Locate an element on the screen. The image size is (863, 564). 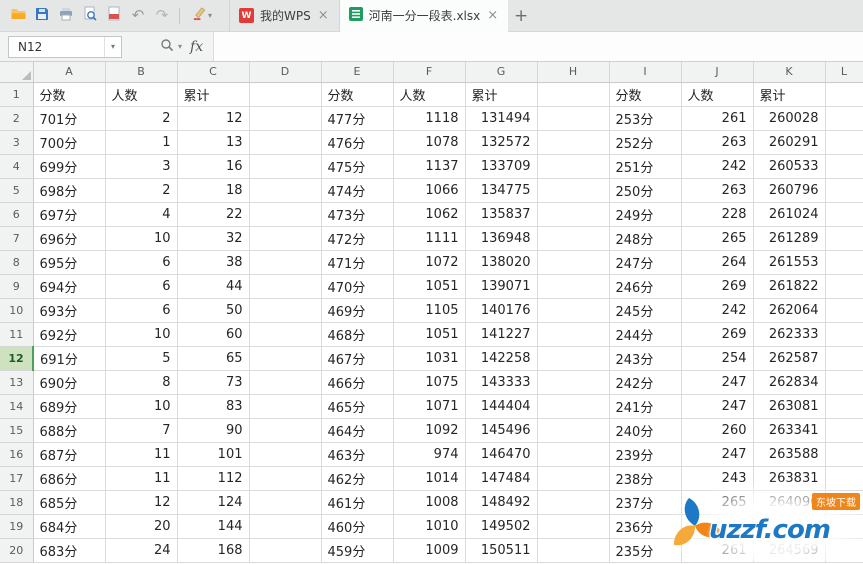
cell-A16: 687分 is located at coordinates (69, 454).